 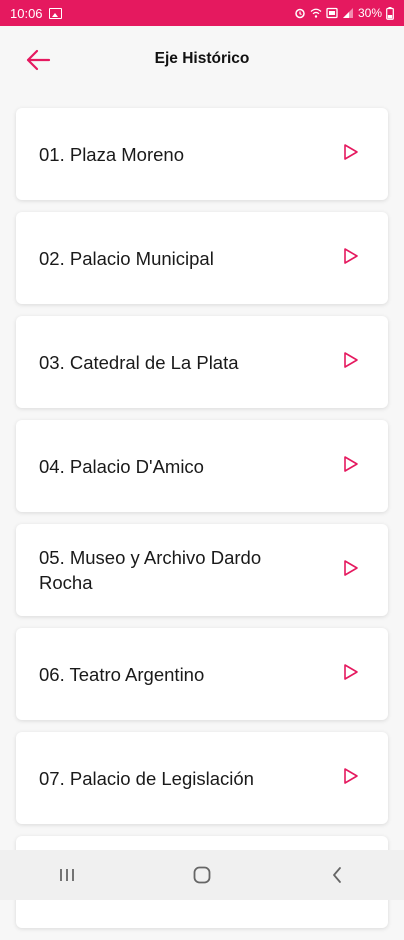 I want to click on list-item-label: 06. Teatro Argentino, so click(x=122, y=674).